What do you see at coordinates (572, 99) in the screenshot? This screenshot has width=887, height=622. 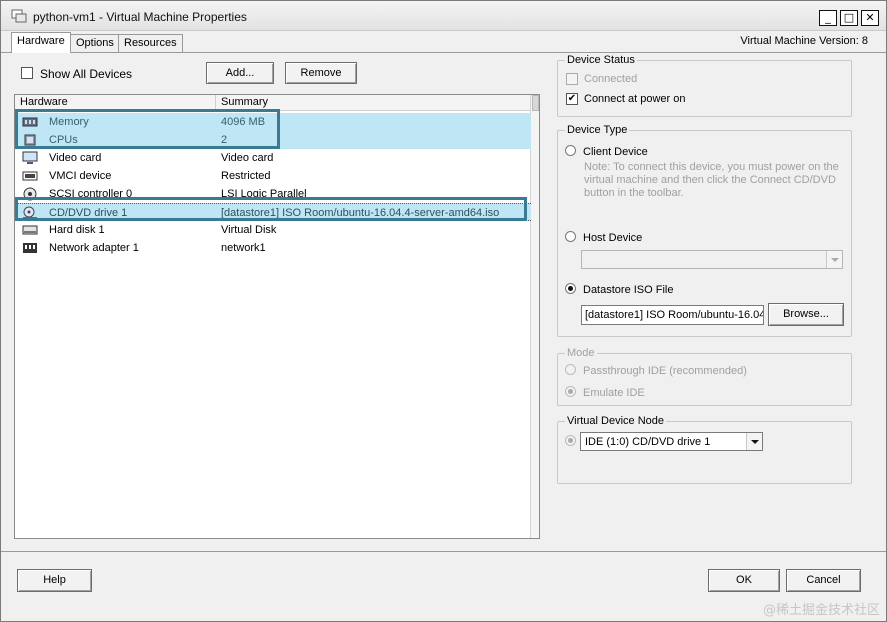 I see `connect-at-power-on-checkbox: ✔` at bounding box center [572, 99].